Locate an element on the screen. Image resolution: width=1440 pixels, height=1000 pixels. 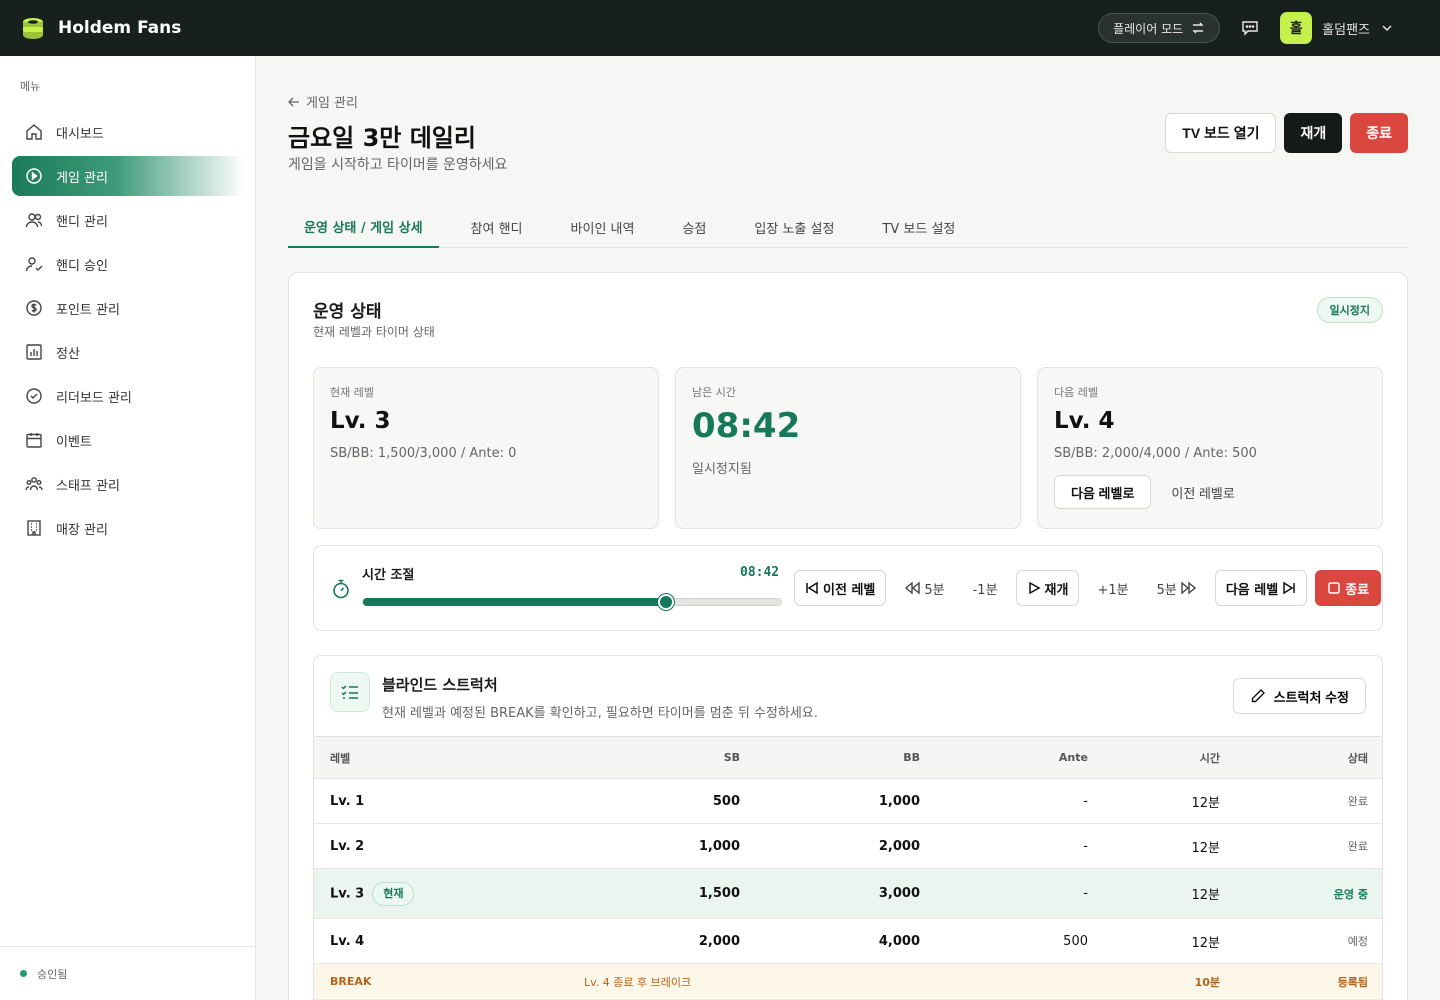
sidebar-nav: 대시보드 게임 관리 핸디 관리 핸디 승인 포인트 관리 정산 리더보드 관리 is located at coordinates (128, 332).